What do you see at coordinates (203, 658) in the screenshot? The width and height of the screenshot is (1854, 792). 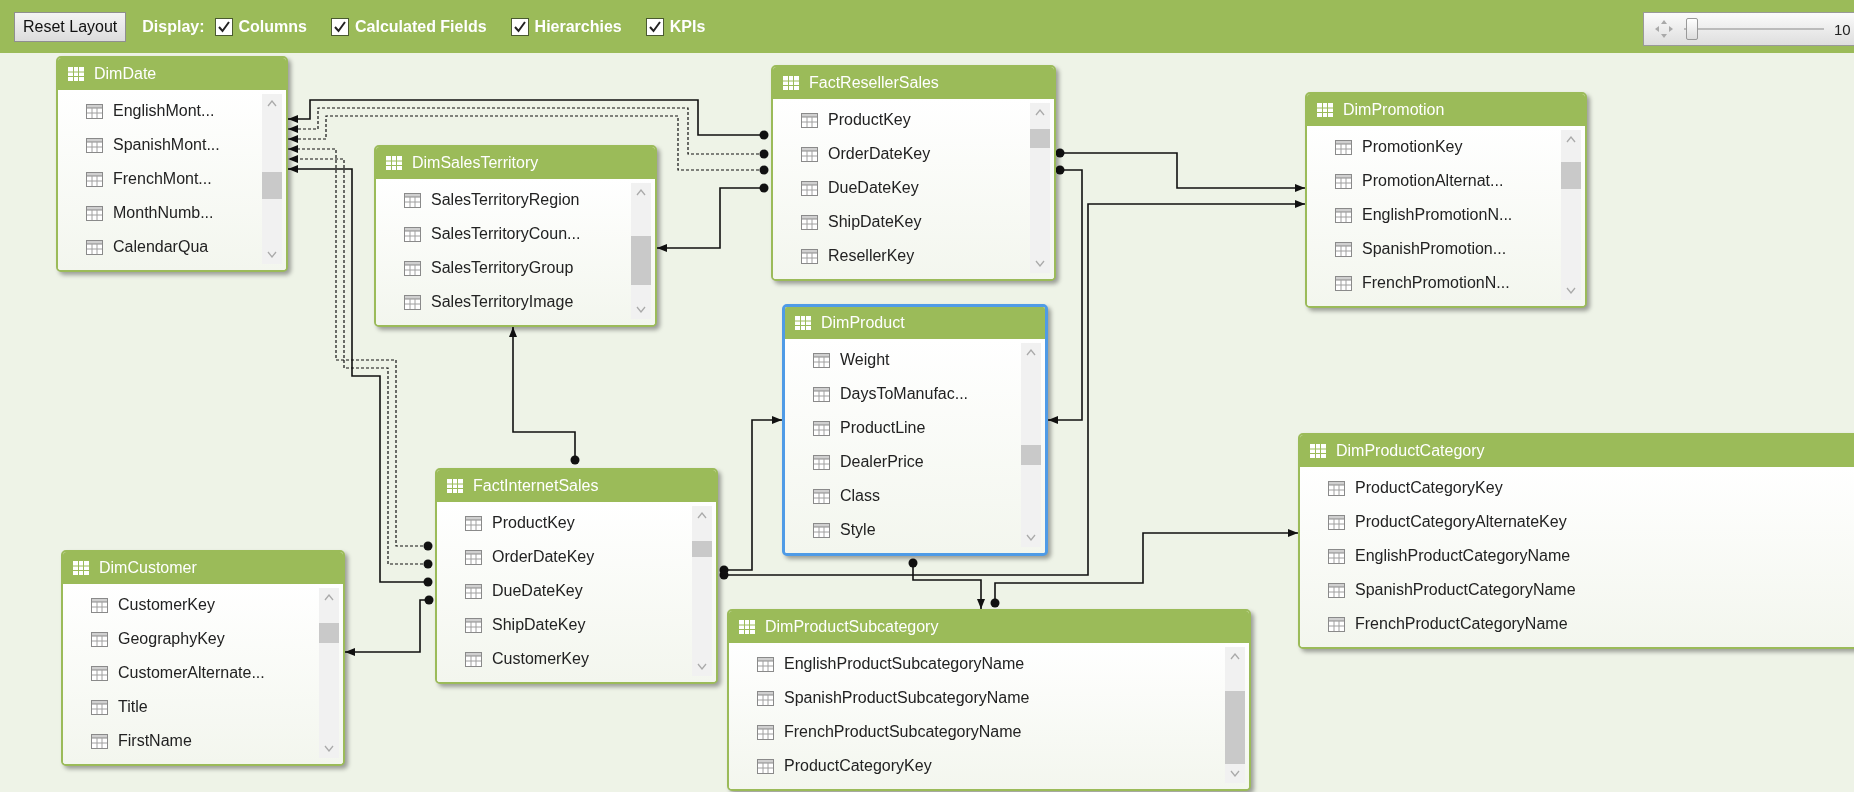 I see `table-card: DimCustomer CustomerKey GeographyKey CustomerAlternate... Title FirstName` at bounding box center [203, 658].